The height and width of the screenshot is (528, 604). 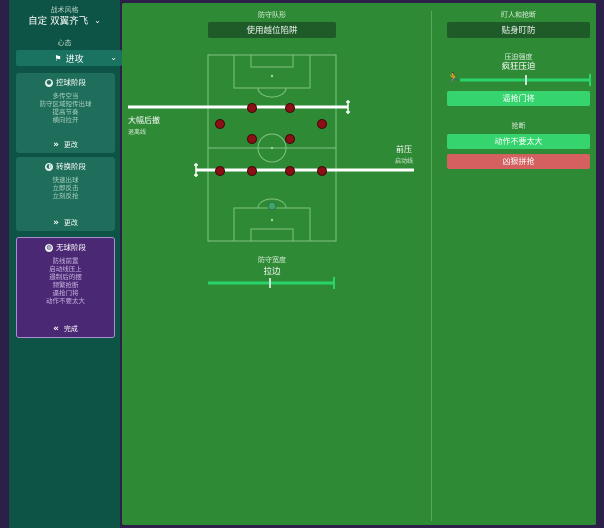 What do you see at coordinates (272, 272) in the screenshot?
I see `defensive-width-value: 拉边` at bounding box center [272, 272].